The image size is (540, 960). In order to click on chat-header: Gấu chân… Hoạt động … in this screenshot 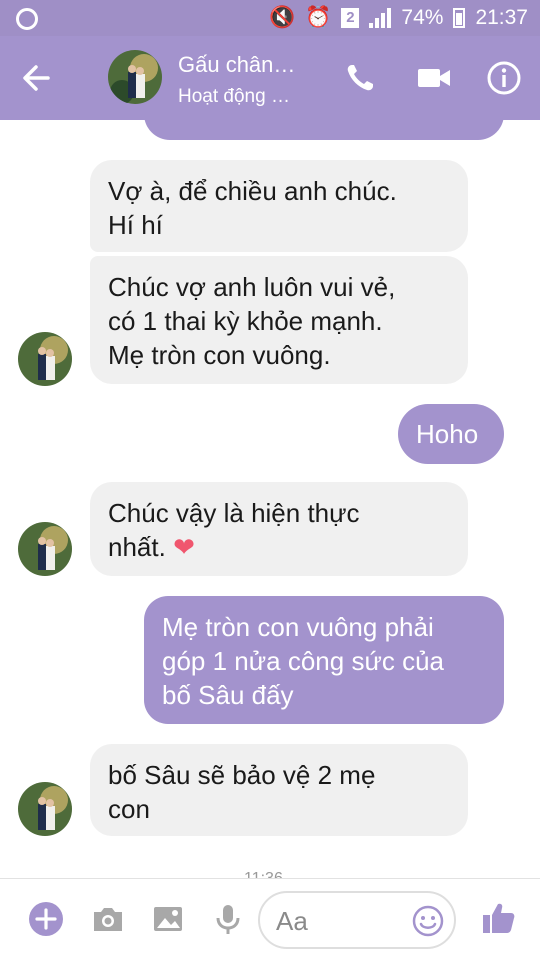, I will do `click(270, 78)`.